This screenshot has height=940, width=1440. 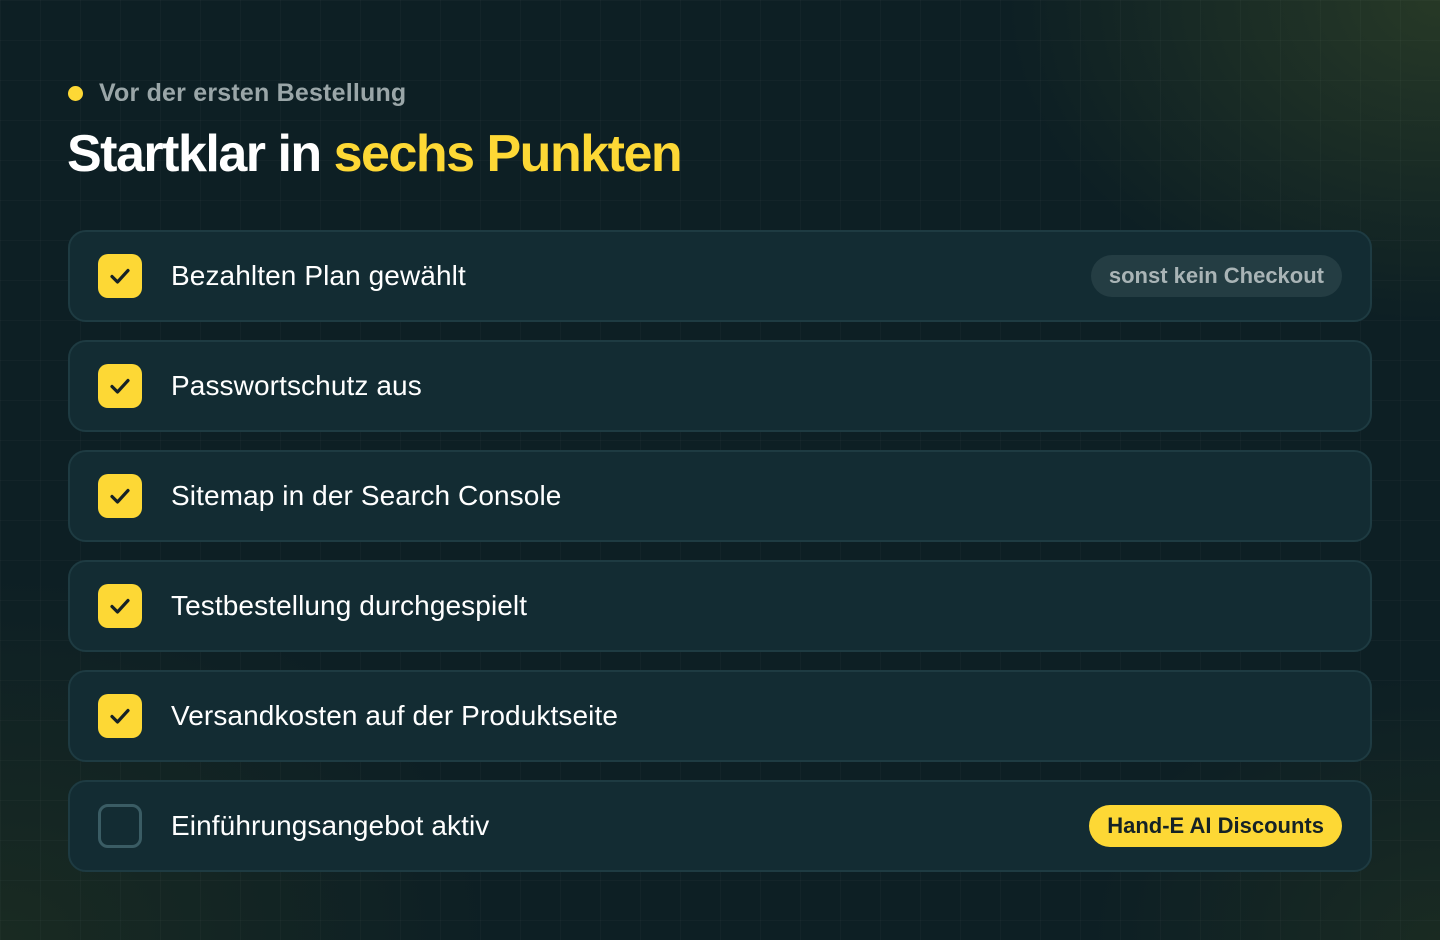 What do you see at coordinates (720, 606) in the screenshot?
I see `checklist-item-test-order: Testbestellung durchgespielt` at bounding box center [720, 606].